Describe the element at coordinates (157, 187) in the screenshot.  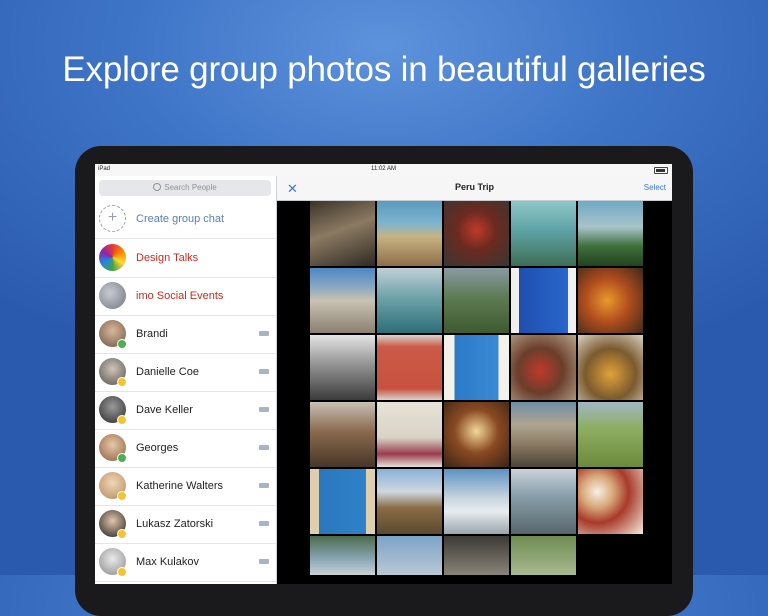
I see `search-icon` at that location.